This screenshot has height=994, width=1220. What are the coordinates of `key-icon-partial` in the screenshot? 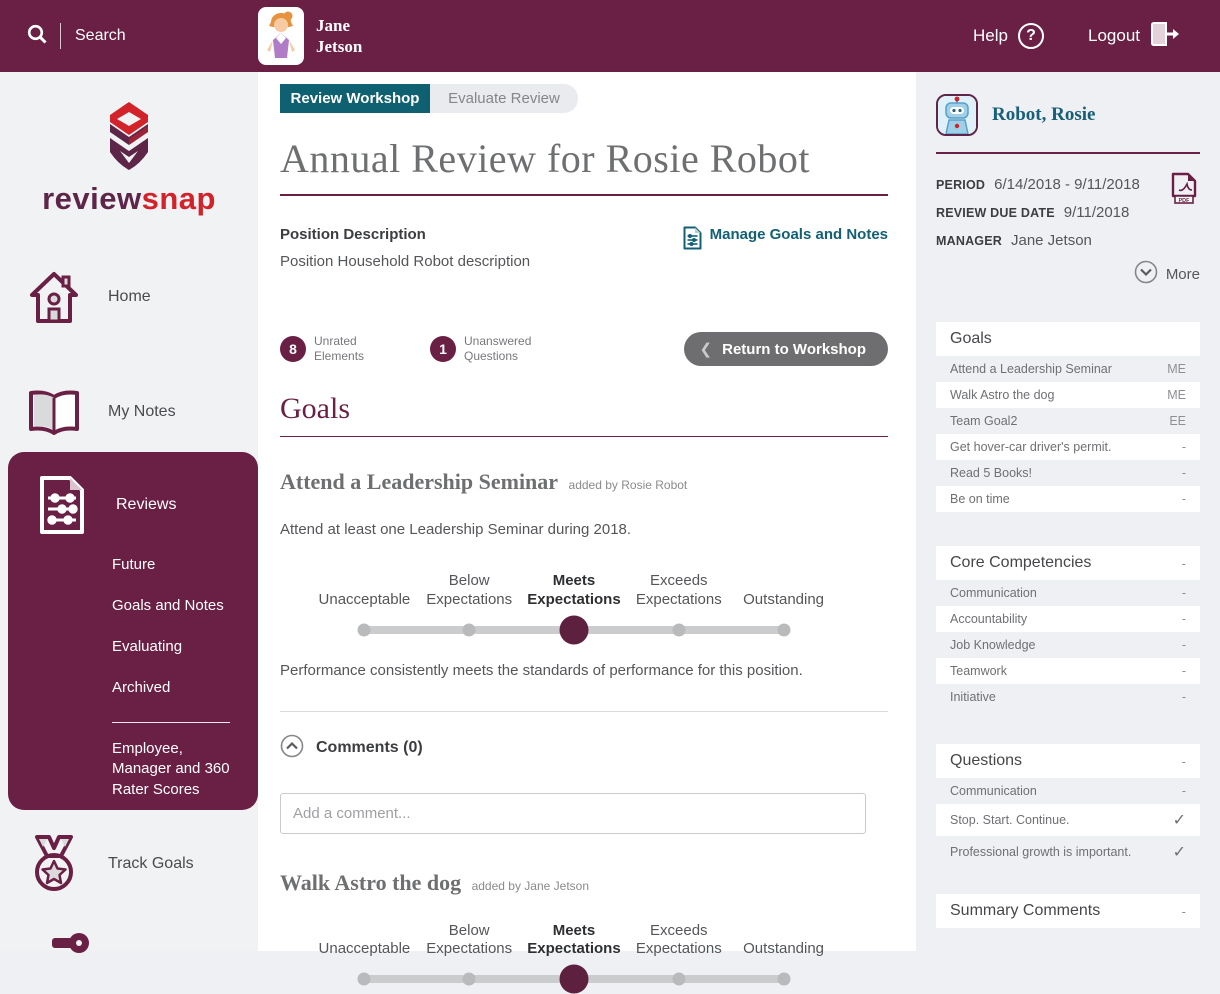 It's located at (72, 947).